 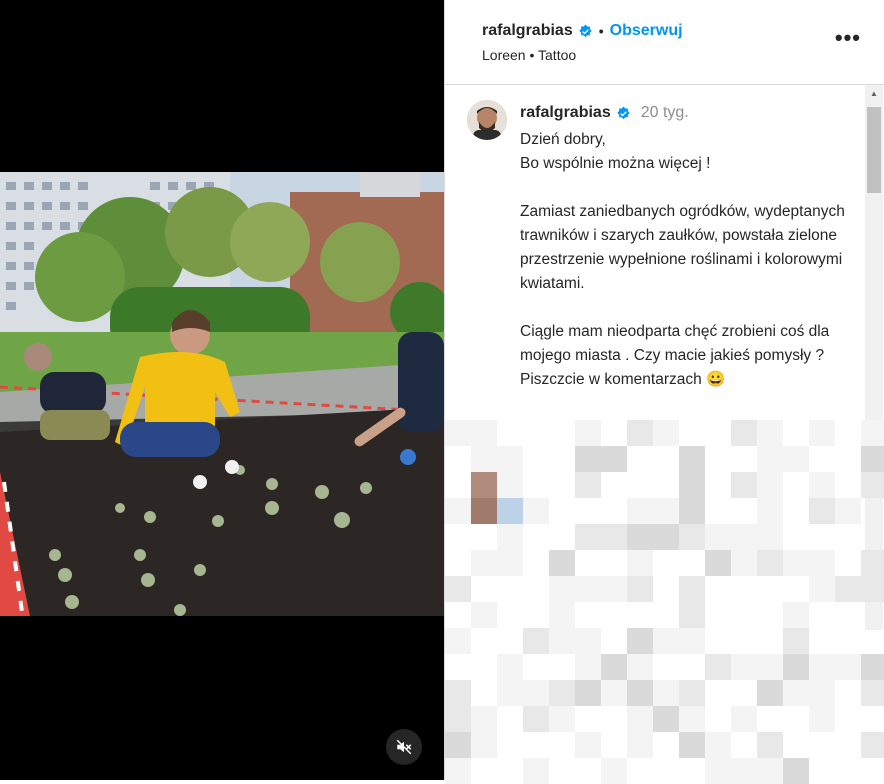 I want to click on volume-off-icon, so click(x=404, y=747).